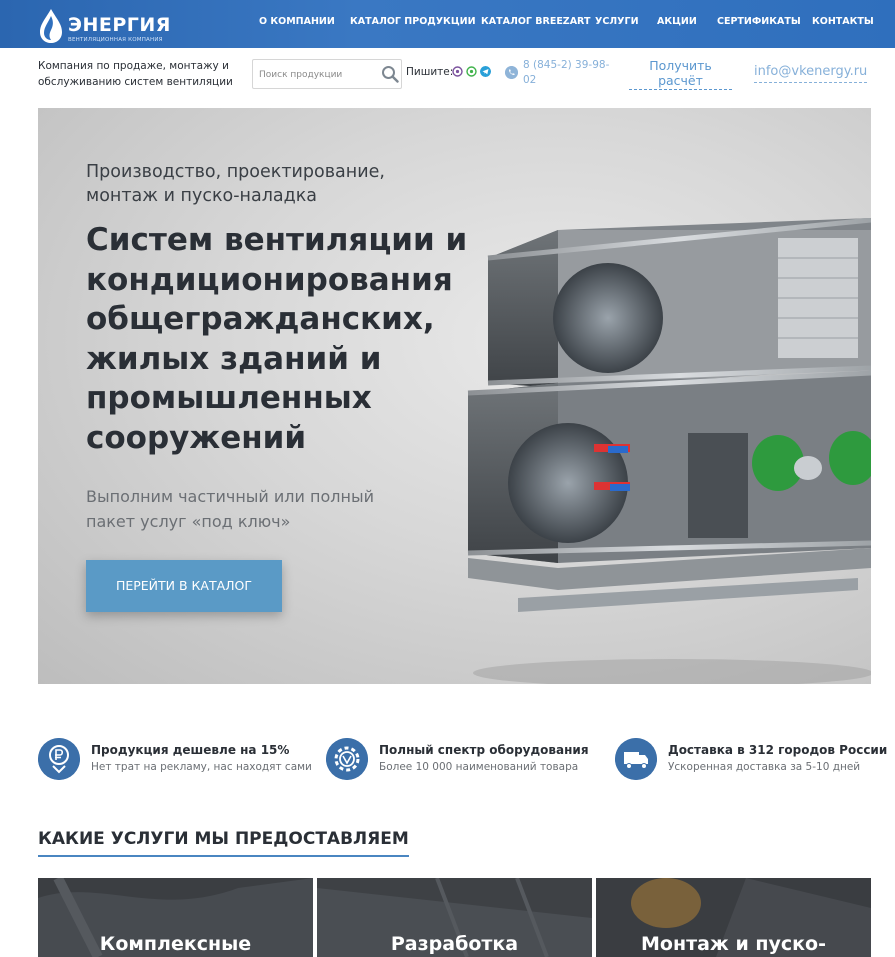 The height and width of the screenshot is (957, 895). What do you see at coordinates (733, 917) in the screenshot?
I see `service-card-installation: Монтаж и пуско-` at bounding box center [733, 917].